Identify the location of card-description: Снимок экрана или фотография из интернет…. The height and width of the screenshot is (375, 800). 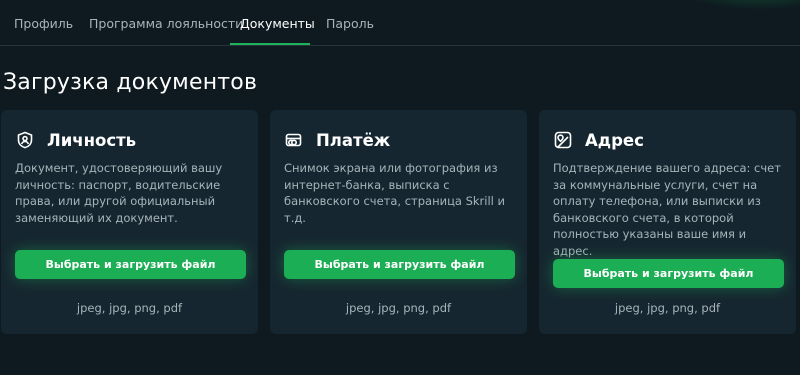
(394, 193).